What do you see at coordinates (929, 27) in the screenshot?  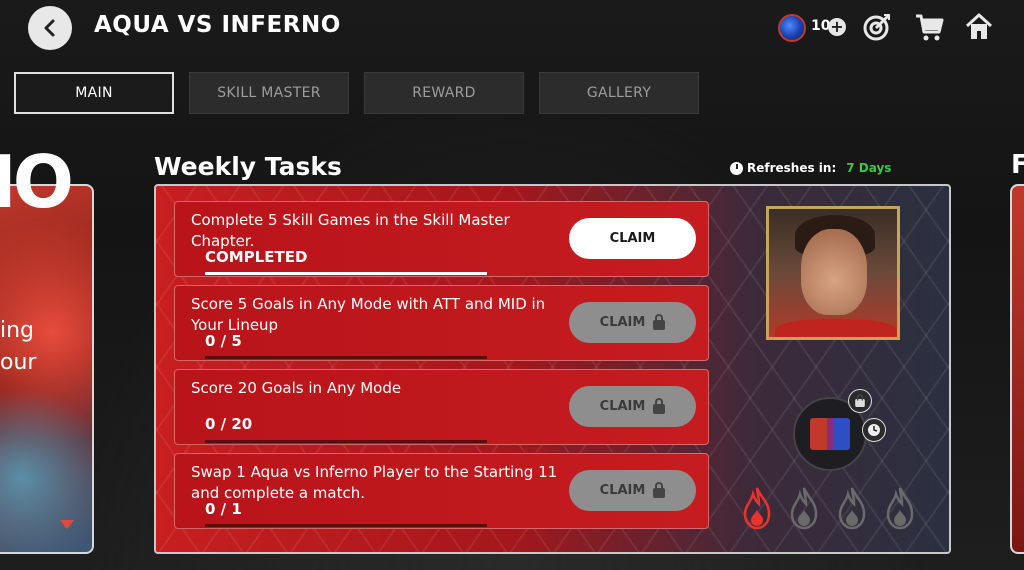 I see `cart-icon` at bounding box center [929, 27].